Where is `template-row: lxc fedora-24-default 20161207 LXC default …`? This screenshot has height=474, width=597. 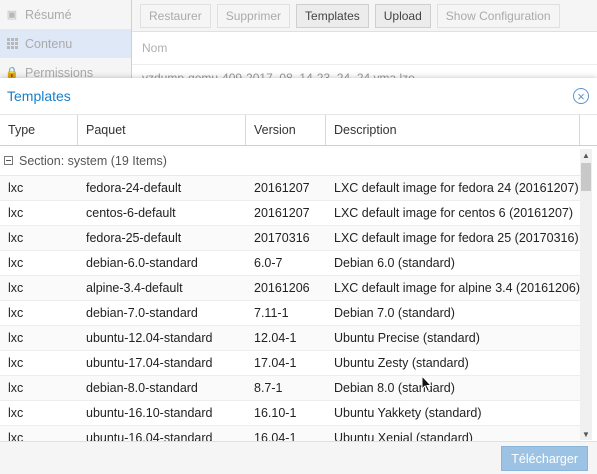 template-row: lxc fedora-24-default 20161207 LXC default … is located at coordinates (290, 188).